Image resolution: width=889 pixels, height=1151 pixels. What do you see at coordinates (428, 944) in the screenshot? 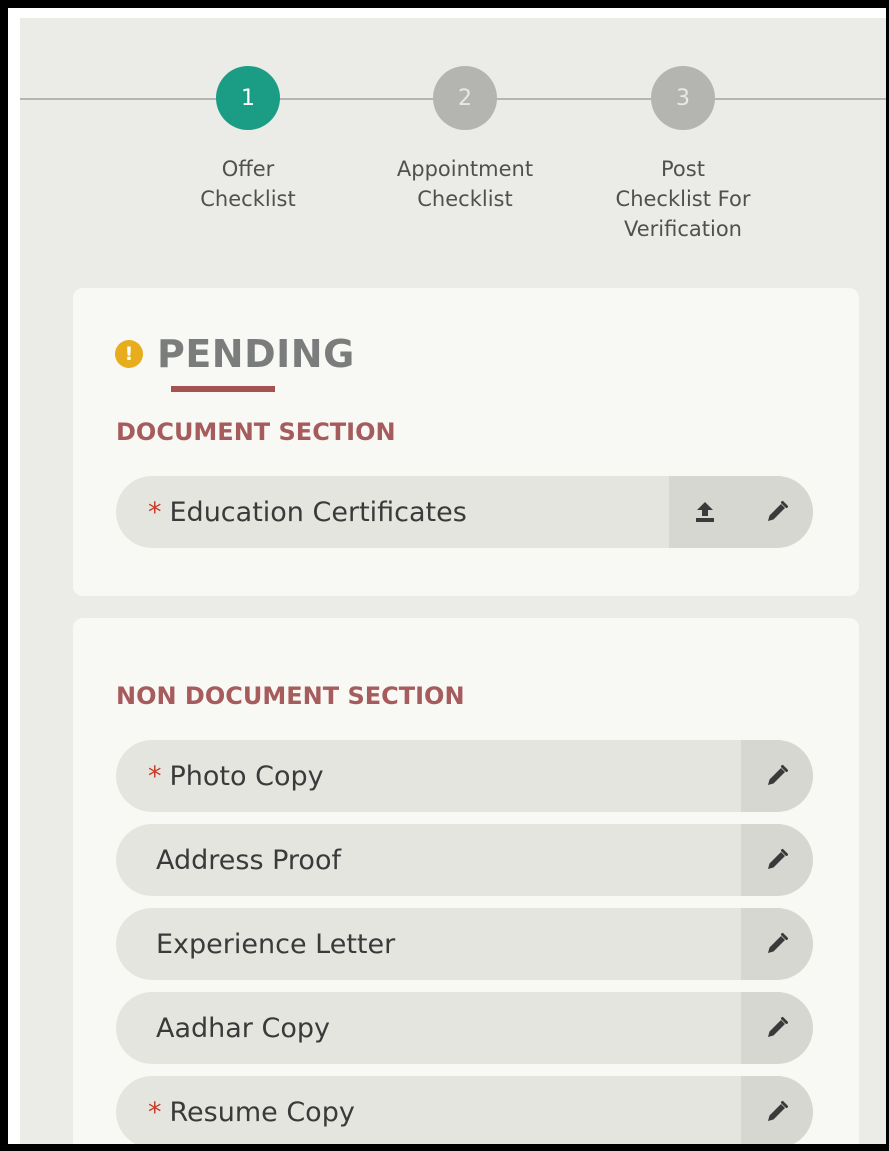
I see `item-label: Experience Letter` at bounding box center [428, 944].